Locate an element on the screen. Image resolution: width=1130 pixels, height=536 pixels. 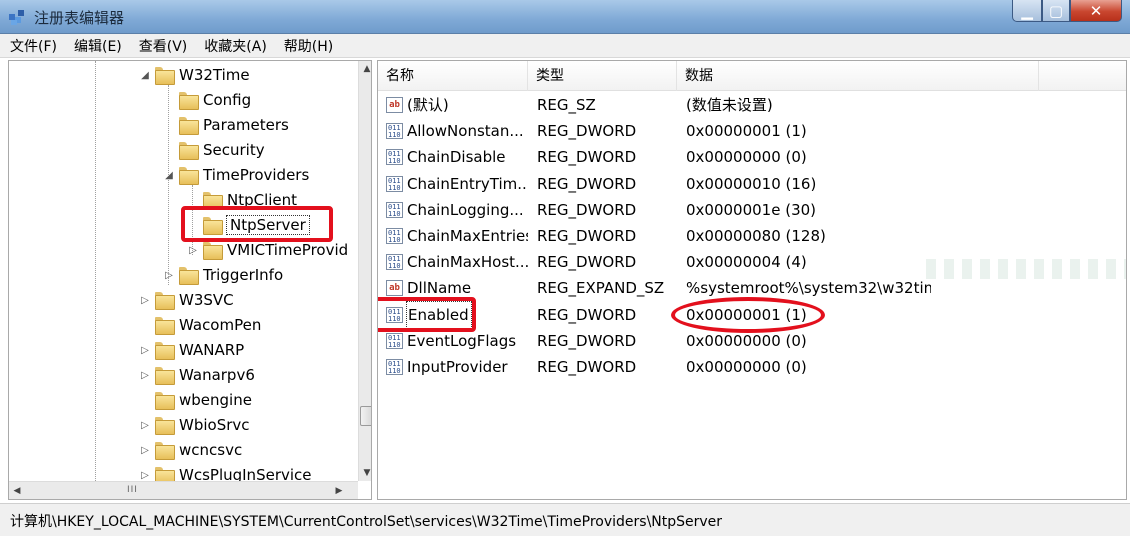
menu-bar: 文件(F) 编辑(E) 查看(V) 收藏夹(A) 帮助(H) is located at coordinates (565, 46).